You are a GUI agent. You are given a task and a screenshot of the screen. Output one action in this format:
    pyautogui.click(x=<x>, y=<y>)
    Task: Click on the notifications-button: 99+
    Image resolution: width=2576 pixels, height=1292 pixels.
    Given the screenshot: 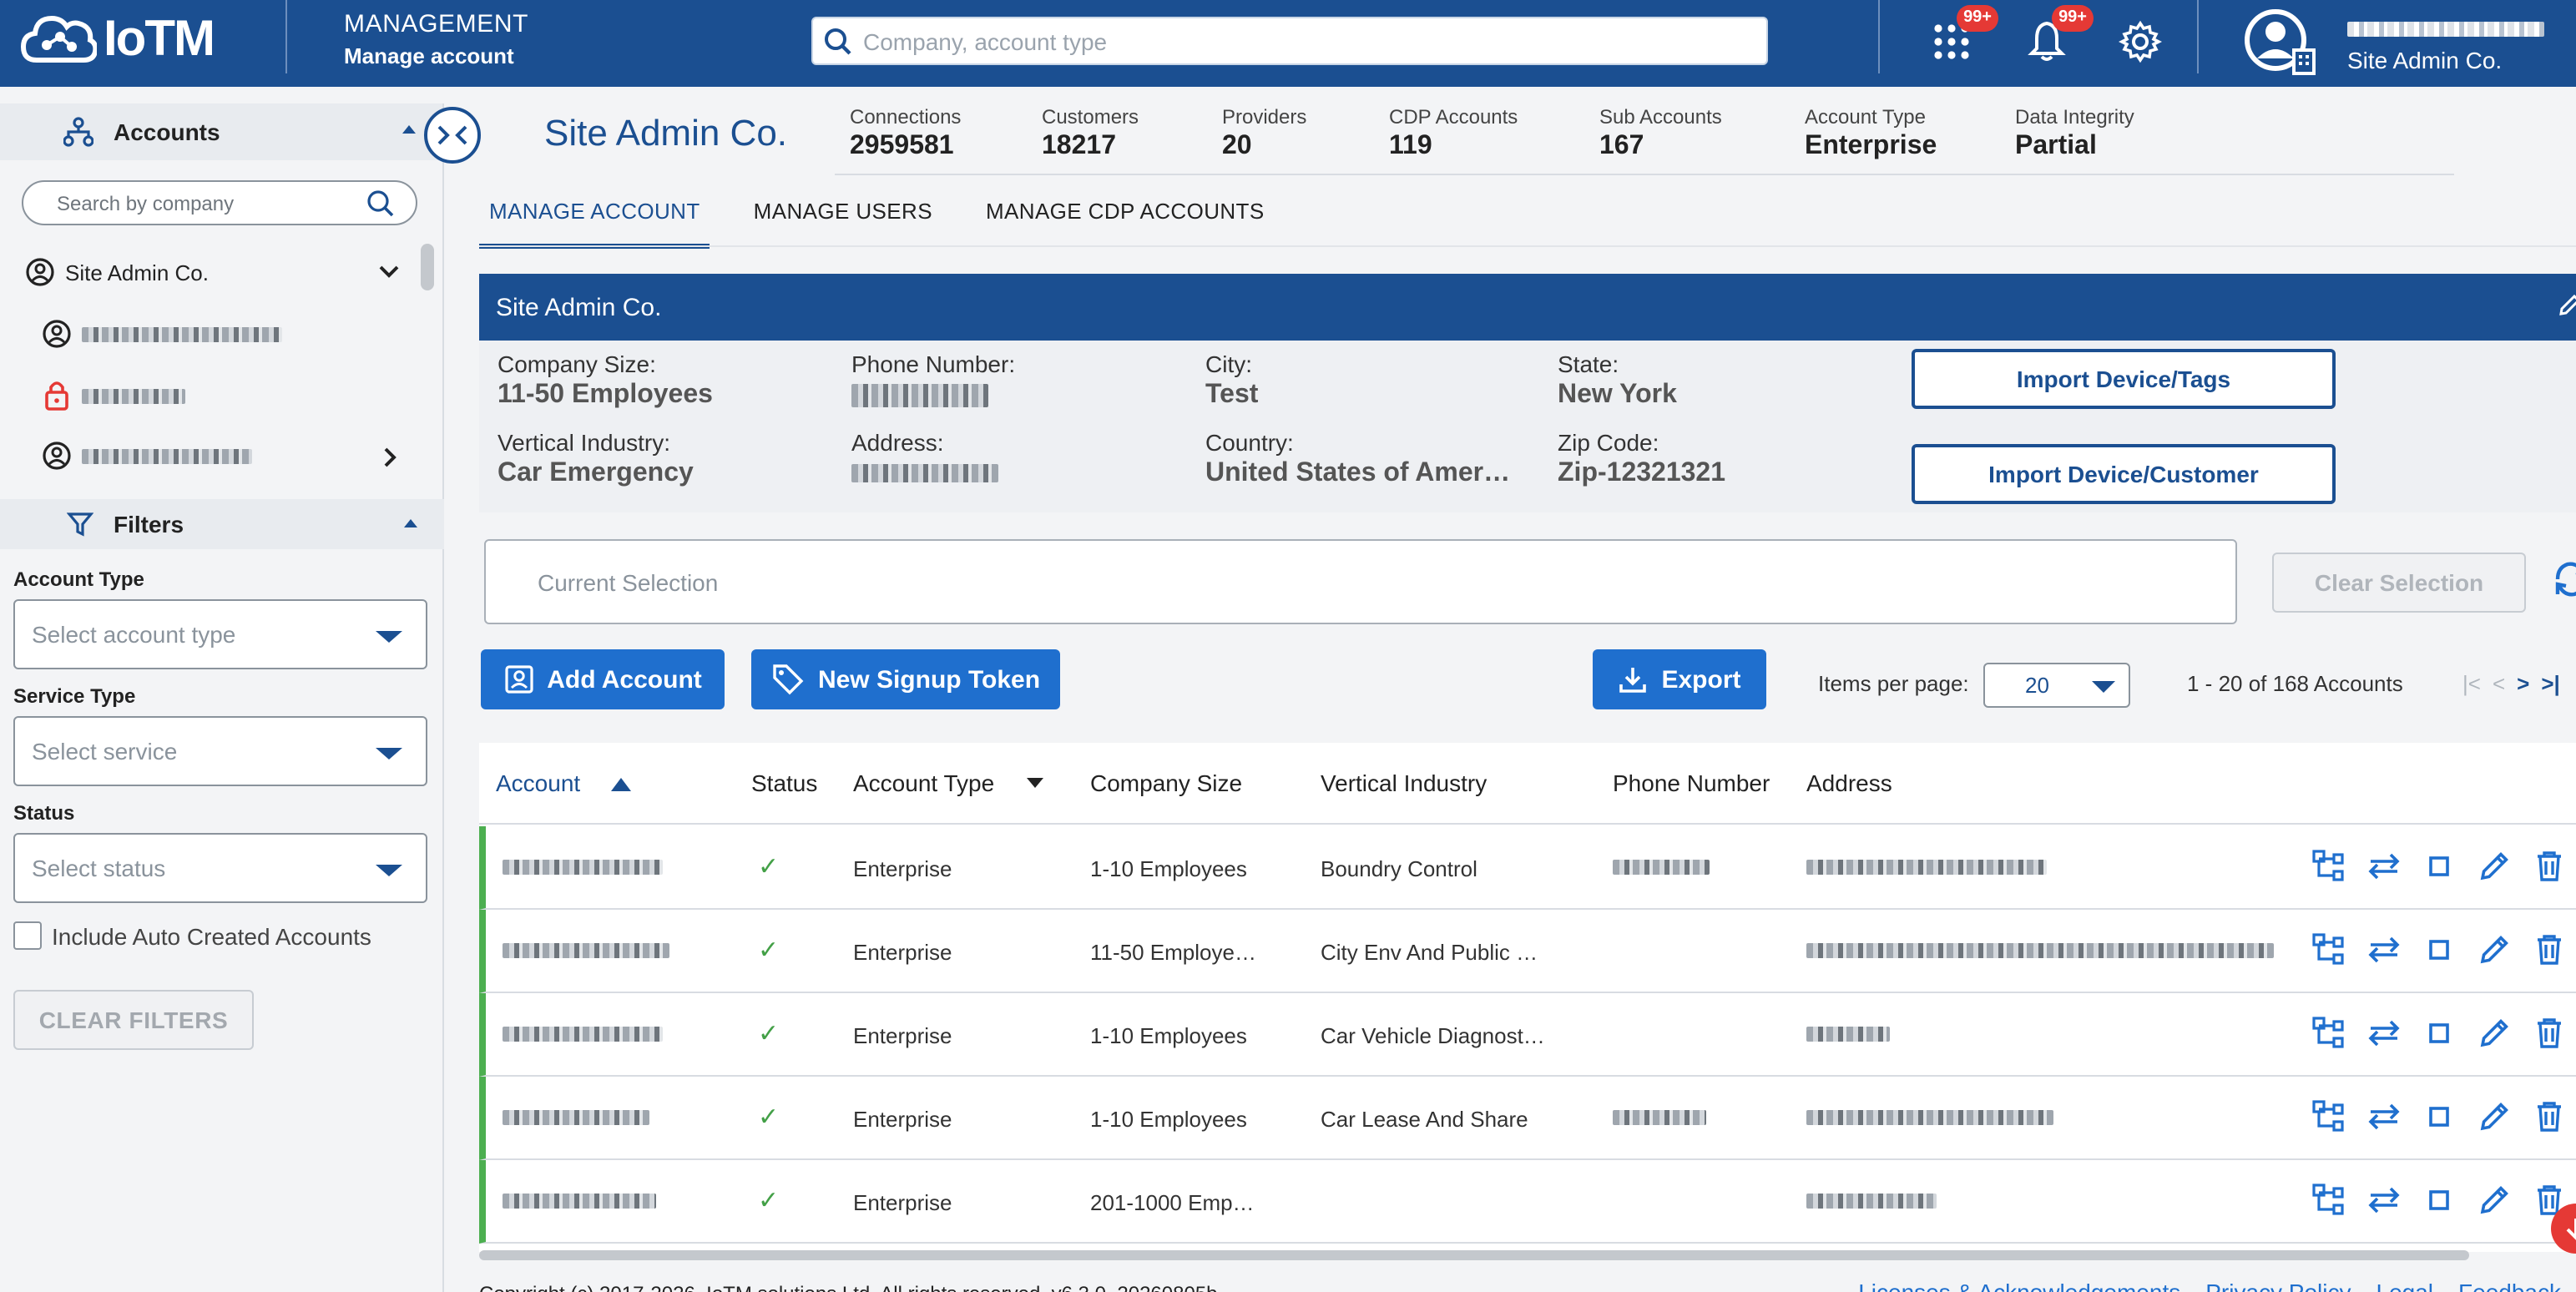 What is the action you would take?
    pyautogui.click(x=2058, y=35)
    